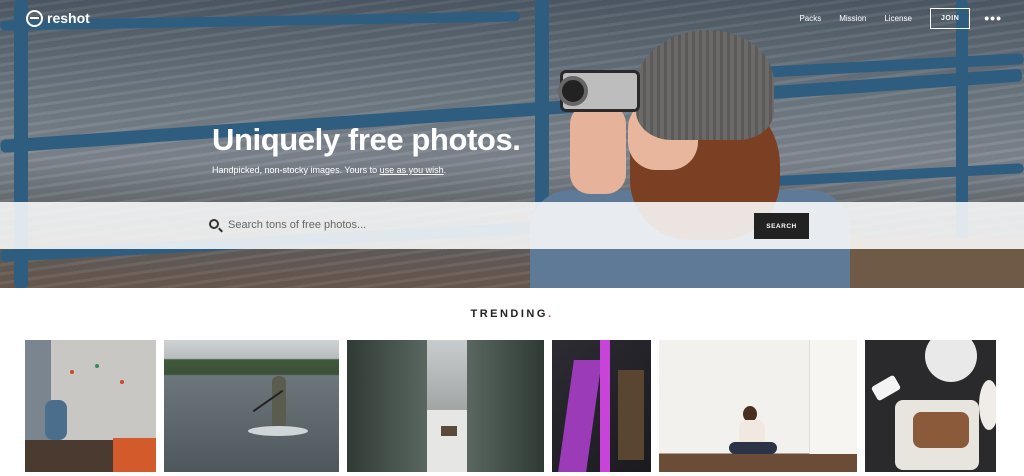 The image size is (1024, 476). What do you see at coordinates (34, 18) in the screenshot?
I see `reshot-logo-icon` at bounding box center [34, 18].